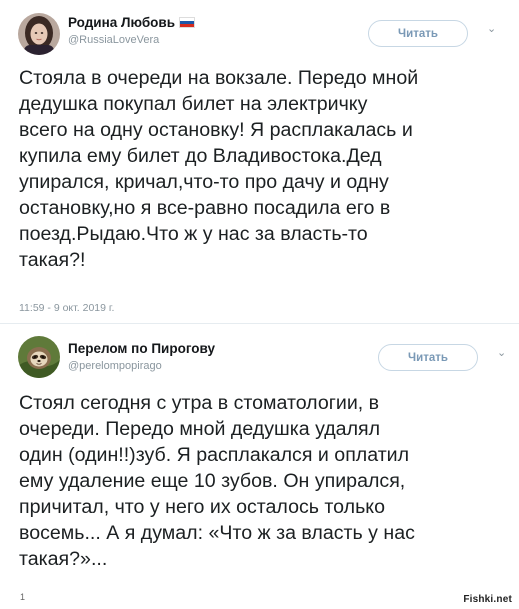 This screenshot has width=519, height=609. Describe the element at coordinates (113, 40) in the screenshot. I see `user-handle: @RussiaLoveVera` at that location.